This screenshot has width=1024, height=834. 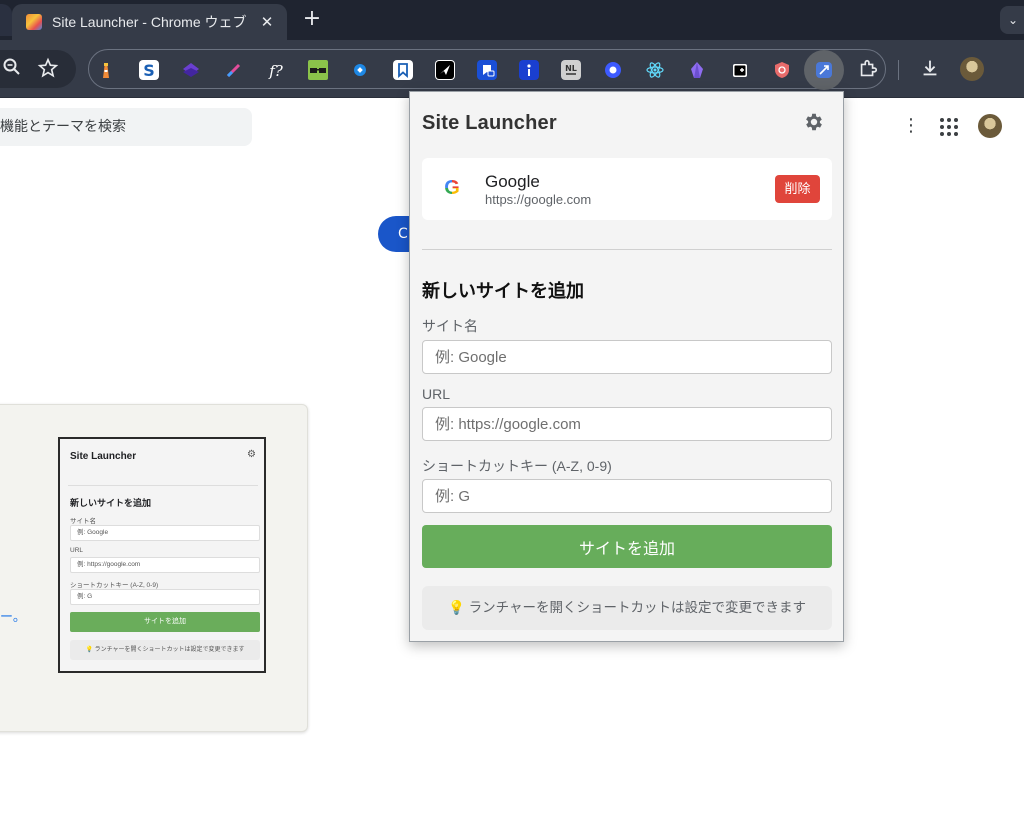 I want to click on s-extension-icon: S, so click(x=149, y=70).